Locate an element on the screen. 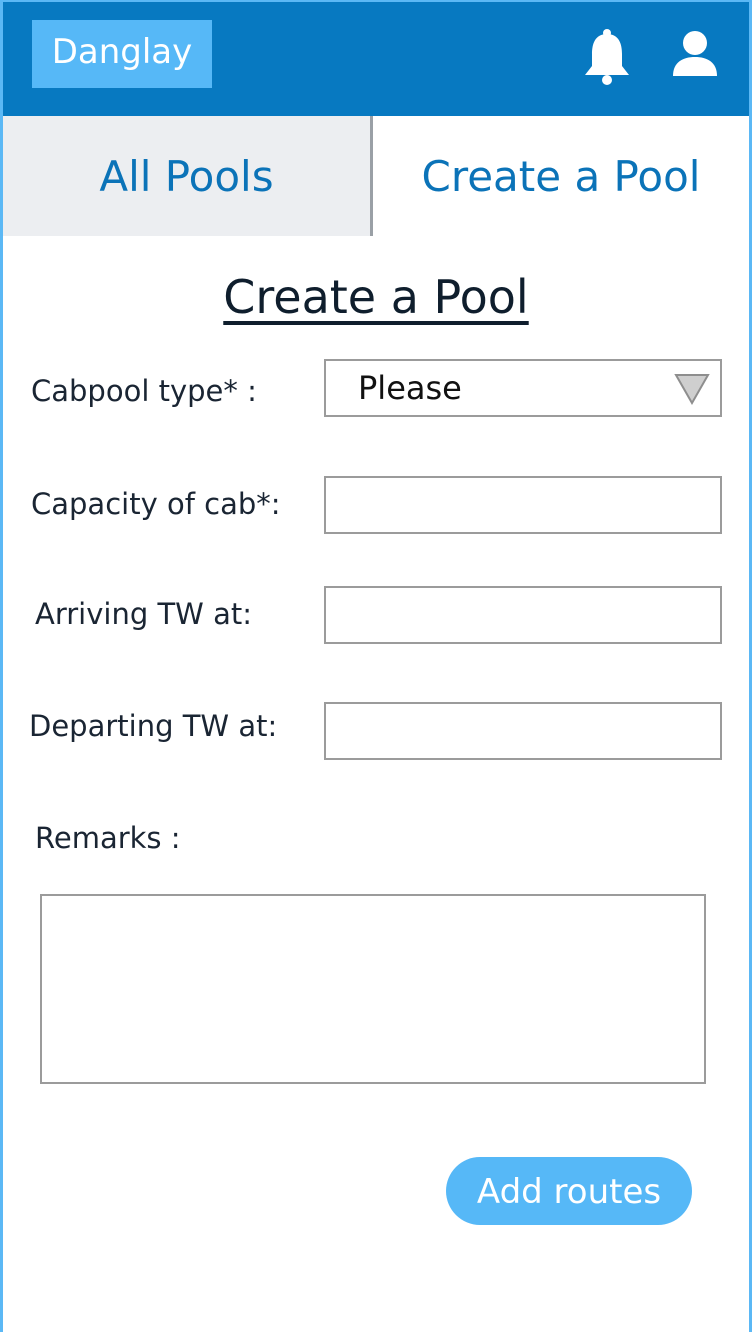  add-routes-button: Add routes is located at coordinates (569, 1191).